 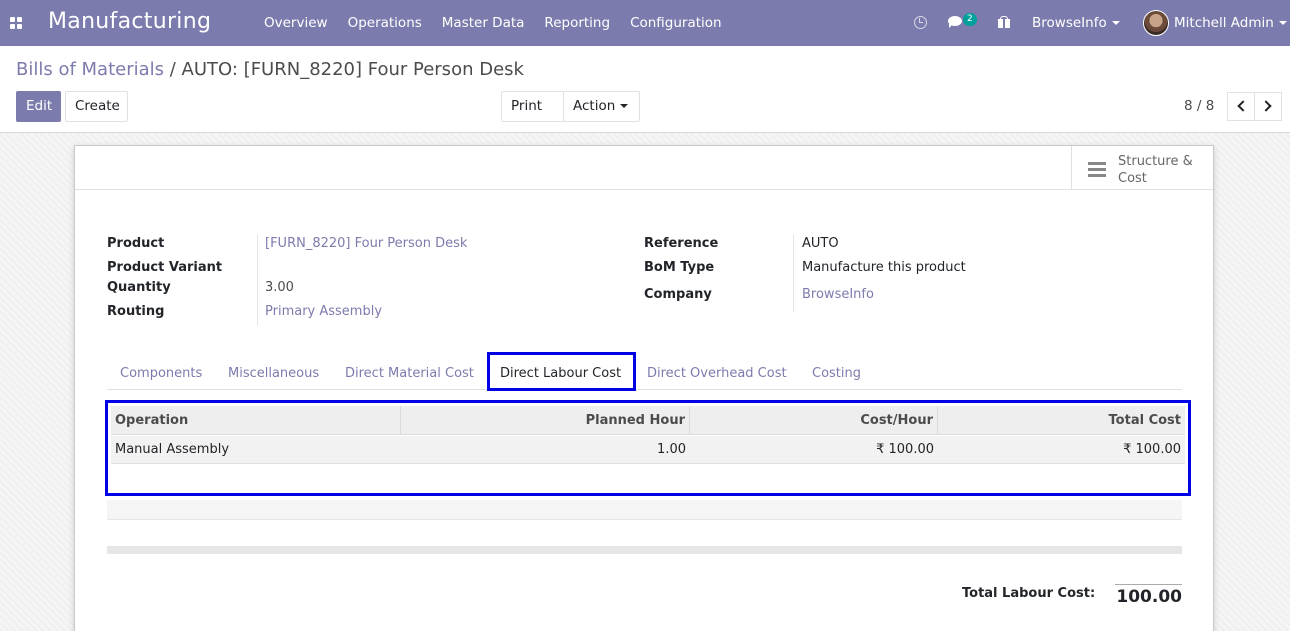 What do you see at coordinates (366, 243) in the screenshot?
I see `product-field: [FURN_8220] Four Person Desk` at bounding box center [366, 243].